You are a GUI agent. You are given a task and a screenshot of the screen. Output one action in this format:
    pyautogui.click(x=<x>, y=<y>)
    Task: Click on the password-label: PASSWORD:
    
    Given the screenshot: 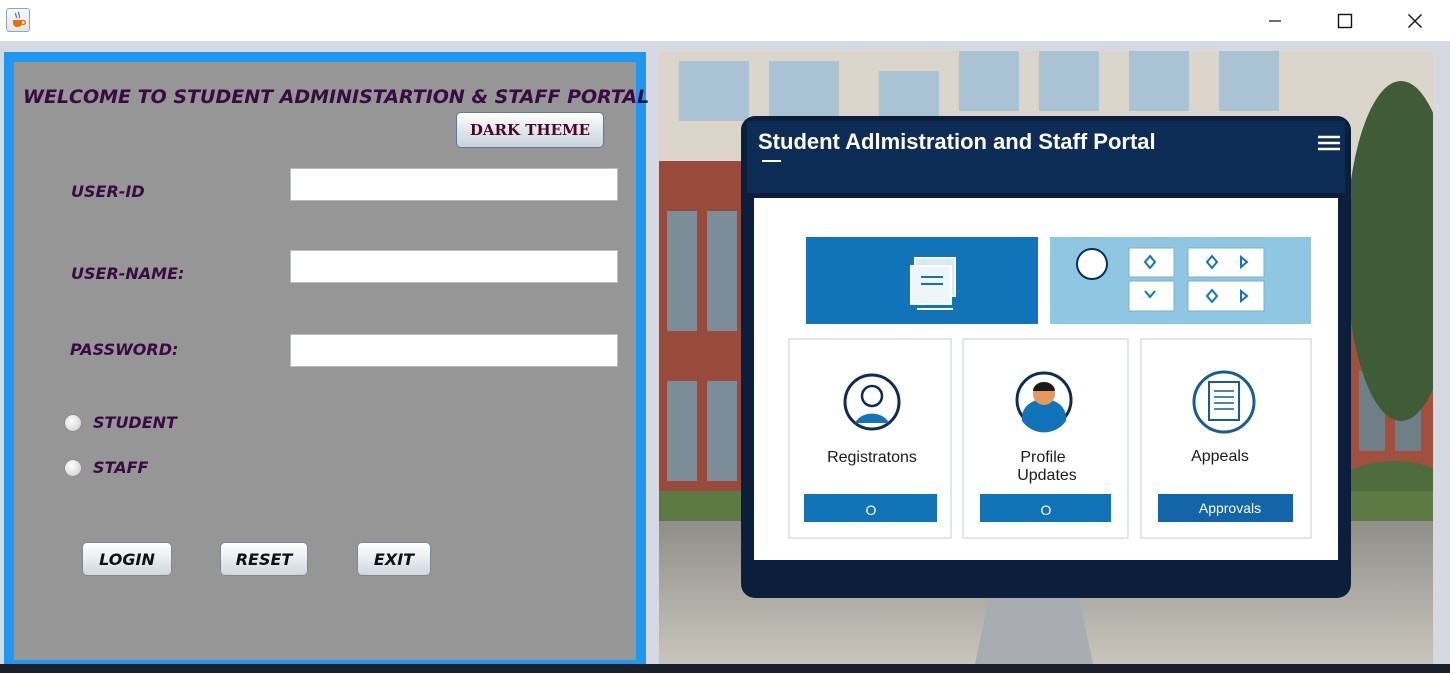 What is the action you would take?
    pyautogui.click(x=124, y=349)
    